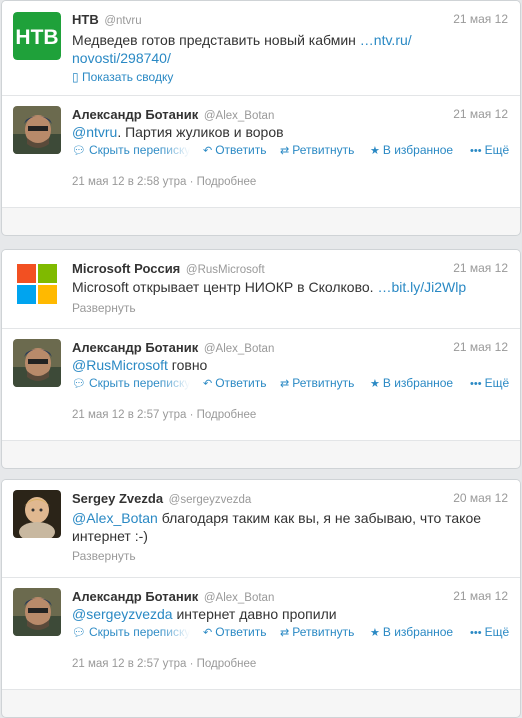  Describe the element at coordinates (120, 365) in the screenshot. I see `mention-link: @RusMicrosoft` at that location.